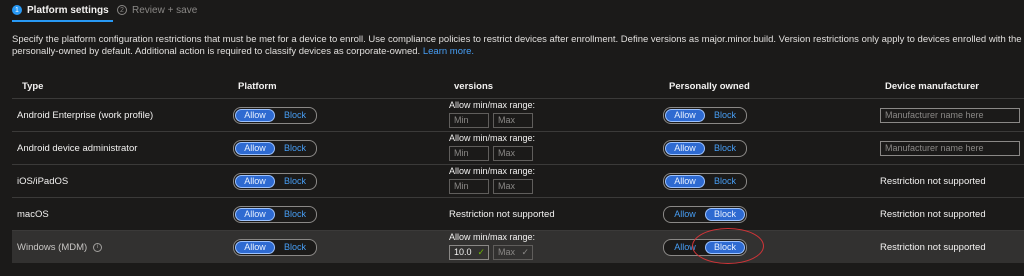 The width and height of the screenshot is (1024, 276). What do you see at coordinates (33, 86) in the screenshot?
I see `header-type: Type` at bounding box center [33, 86].